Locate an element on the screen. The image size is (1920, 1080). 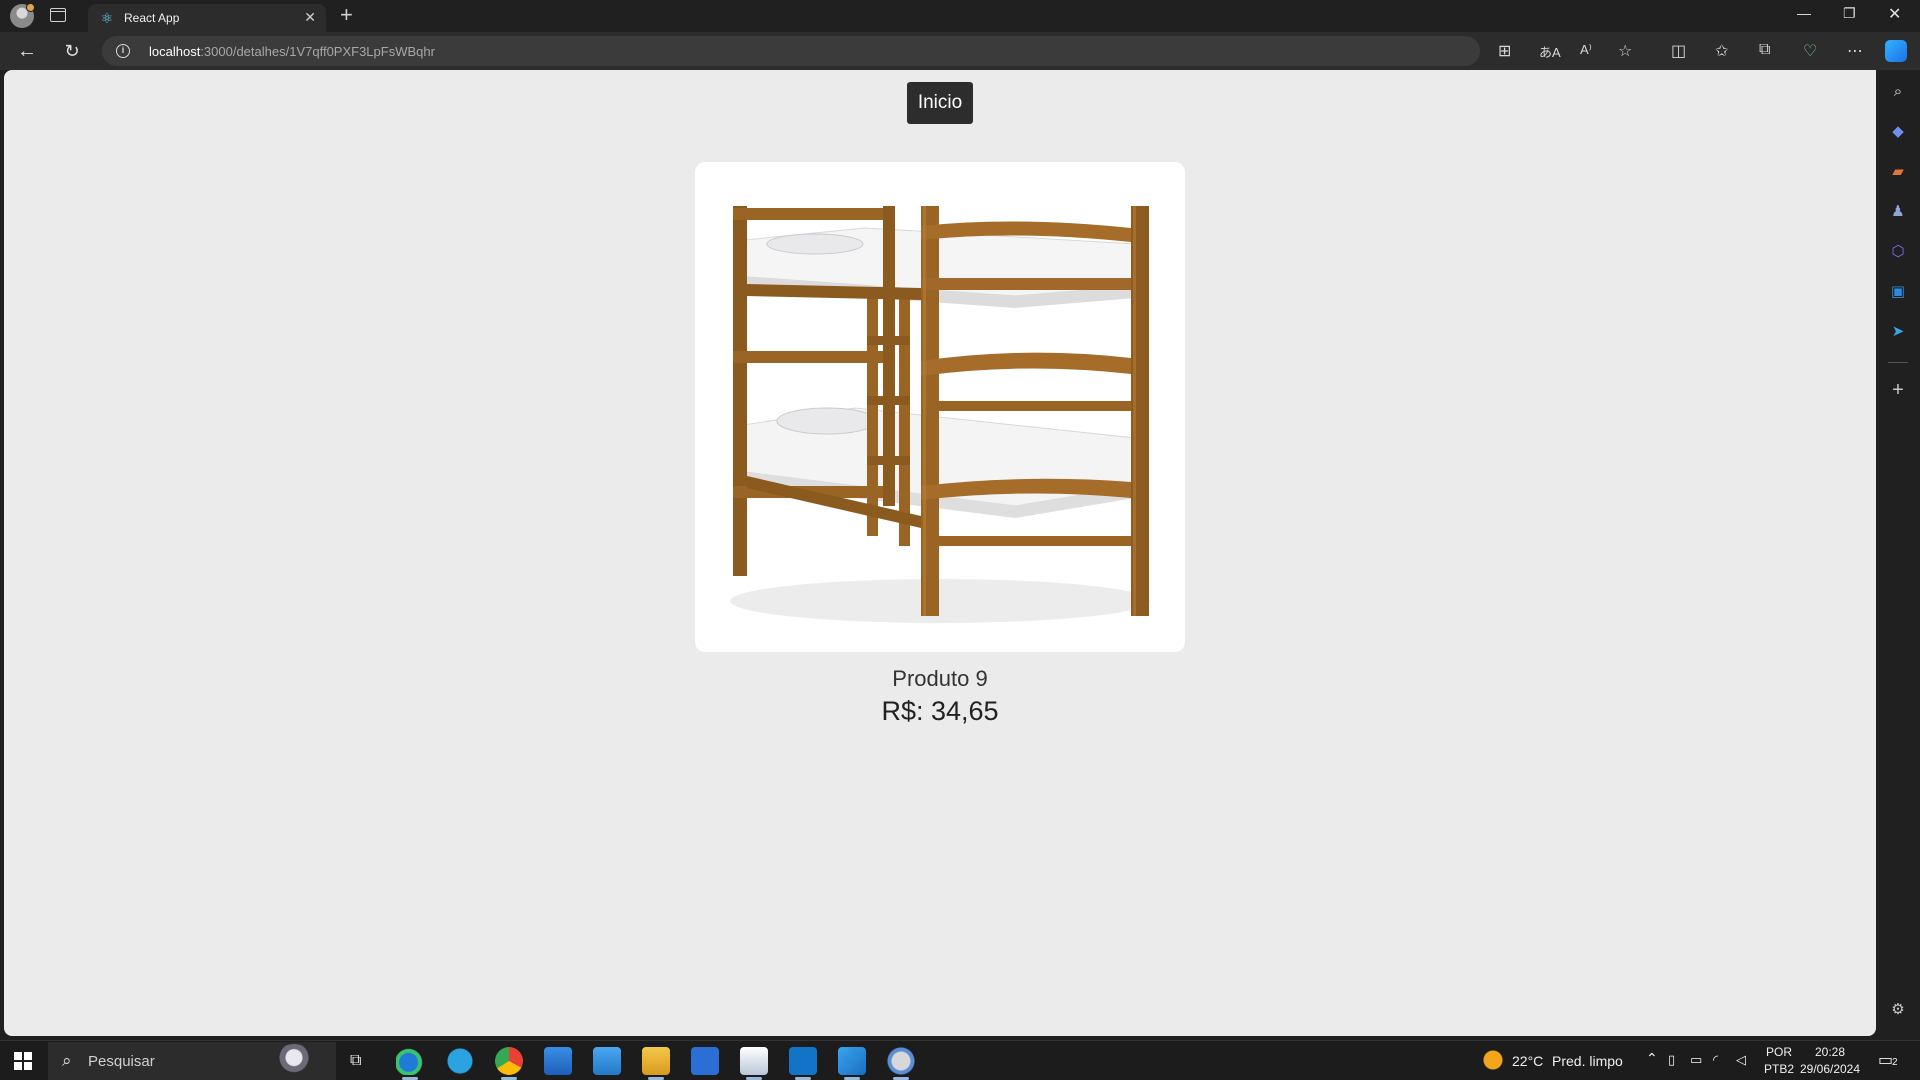
back-arrow-icon: ← is located at coordinates (27, 51).